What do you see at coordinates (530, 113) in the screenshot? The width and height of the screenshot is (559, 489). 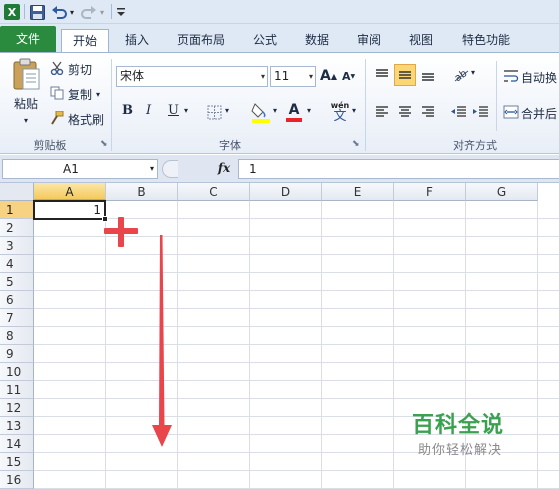 I see `merge-center-button: 合并后` at bounding box center [530, 113].